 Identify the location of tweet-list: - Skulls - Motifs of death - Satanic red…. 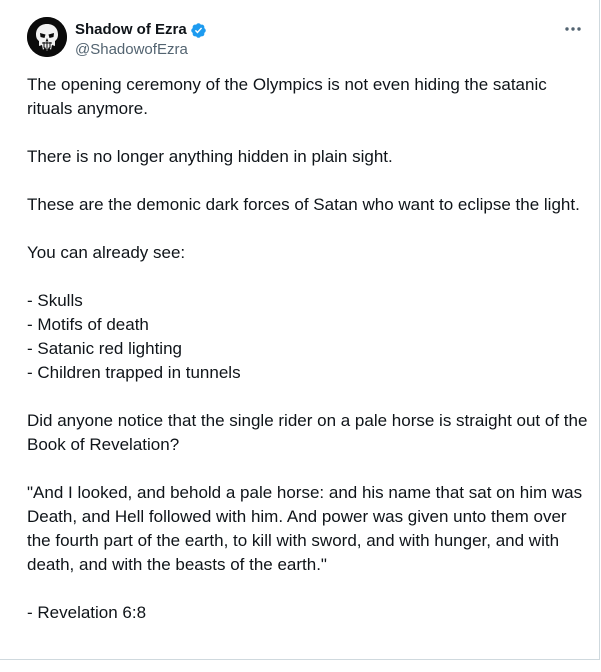
(310, 337).